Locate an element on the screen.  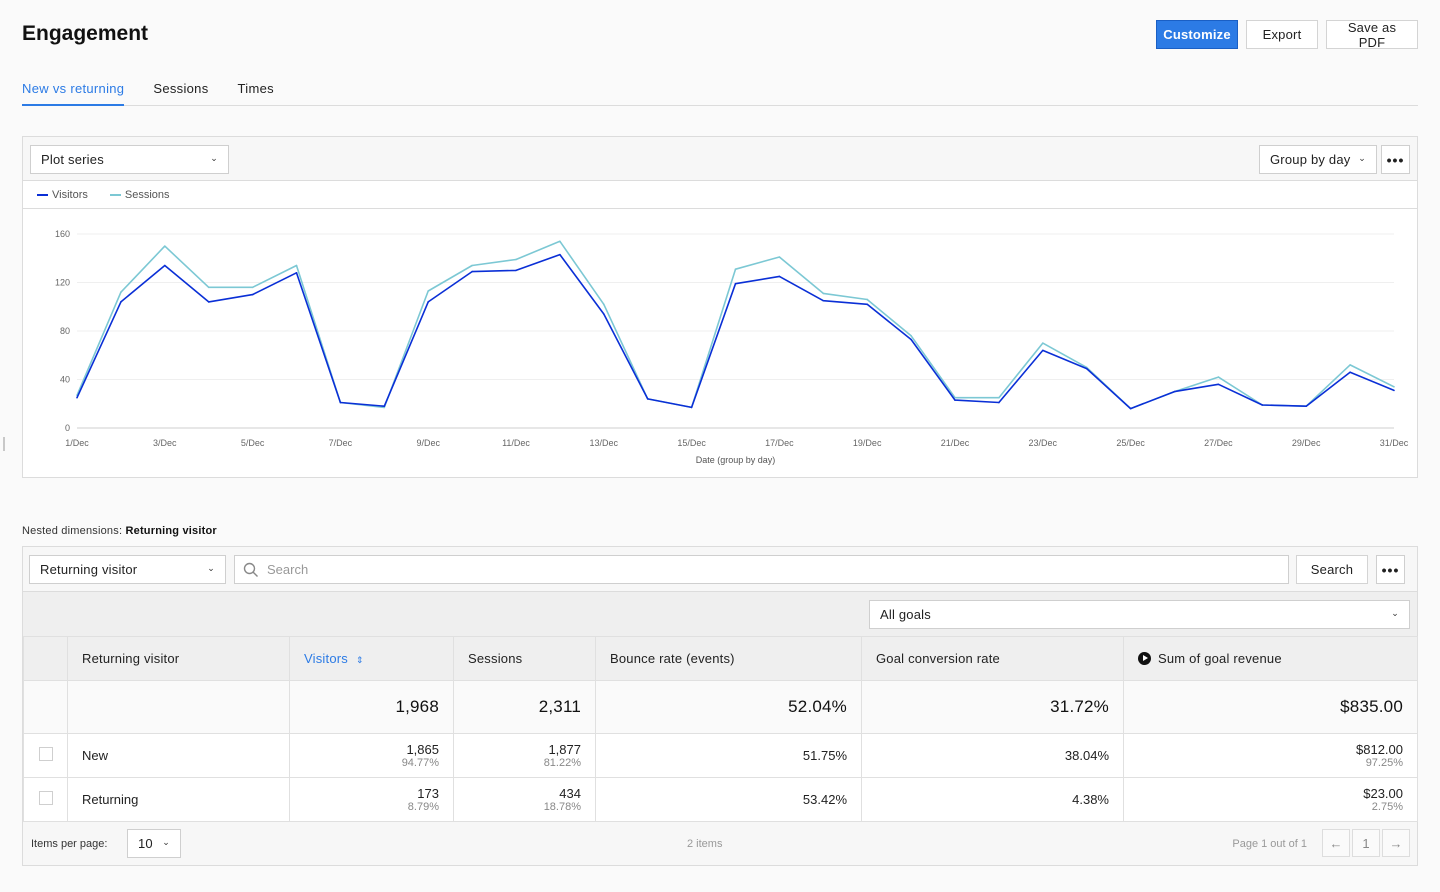
search-icon is located at coordinates (250, 569).